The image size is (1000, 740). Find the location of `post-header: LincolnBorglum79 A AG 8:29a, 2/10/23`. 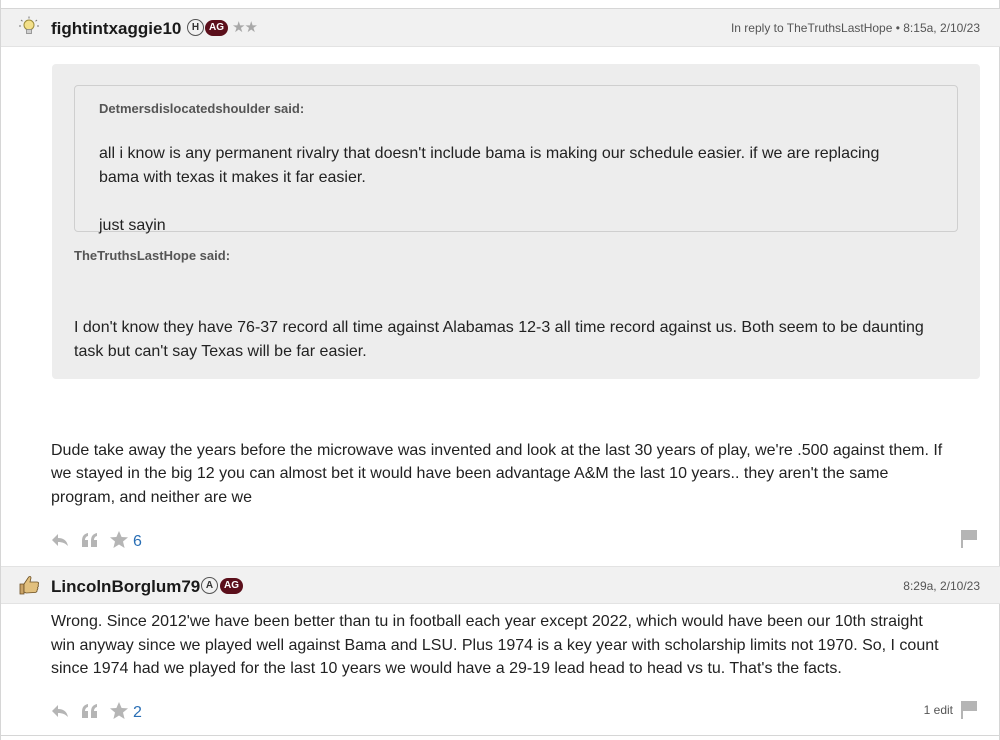

post-header: LincolnBorglum79 A AG 8:29a, 2/10/23 is located at coordinates (500, 585).